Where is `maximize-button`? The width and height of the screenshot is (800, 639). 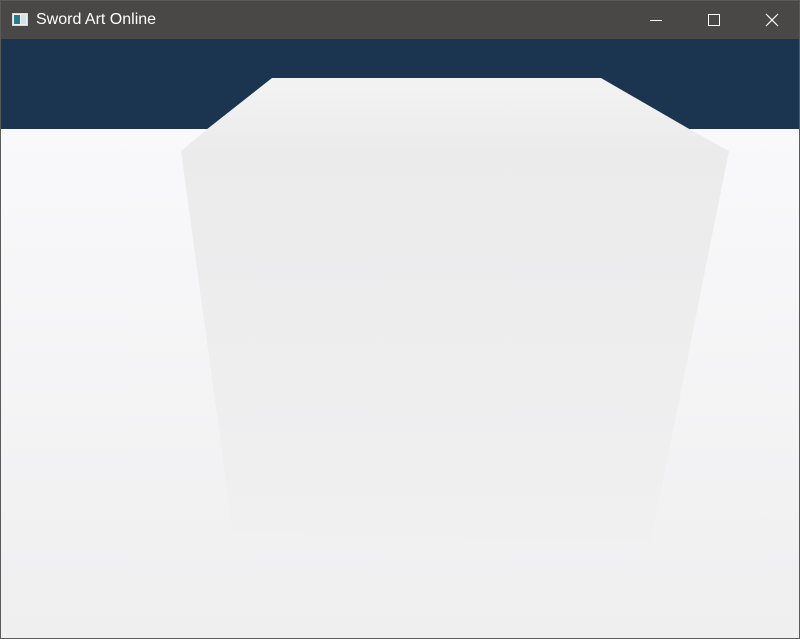
maximize-button is located at coordinates (714, 20).